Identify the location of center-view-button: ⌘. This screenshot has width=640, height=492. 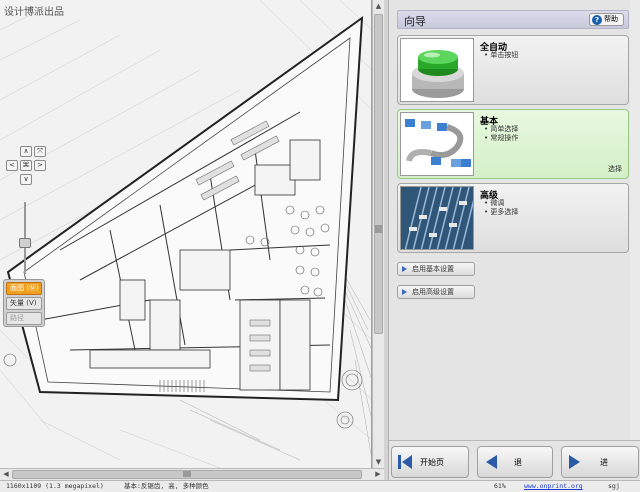
(26, 165).